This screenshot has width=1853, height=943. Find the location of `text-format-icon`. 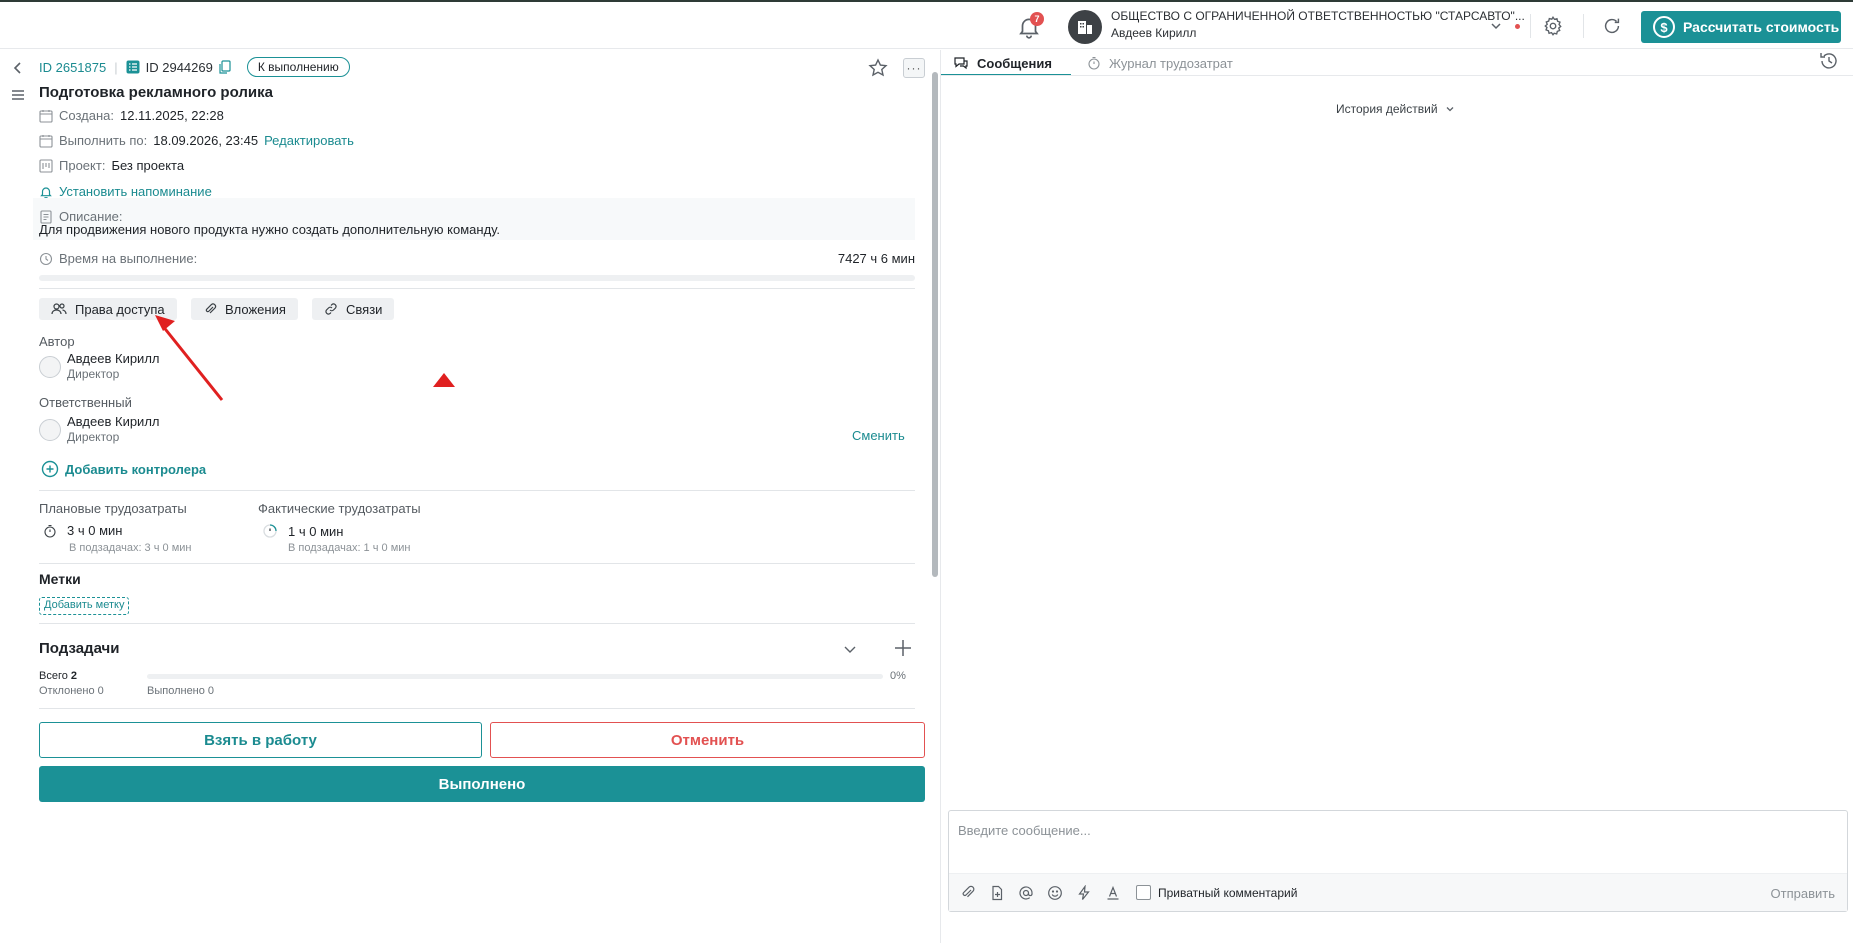

text-format-icon is located at coordinates (1113, 893).